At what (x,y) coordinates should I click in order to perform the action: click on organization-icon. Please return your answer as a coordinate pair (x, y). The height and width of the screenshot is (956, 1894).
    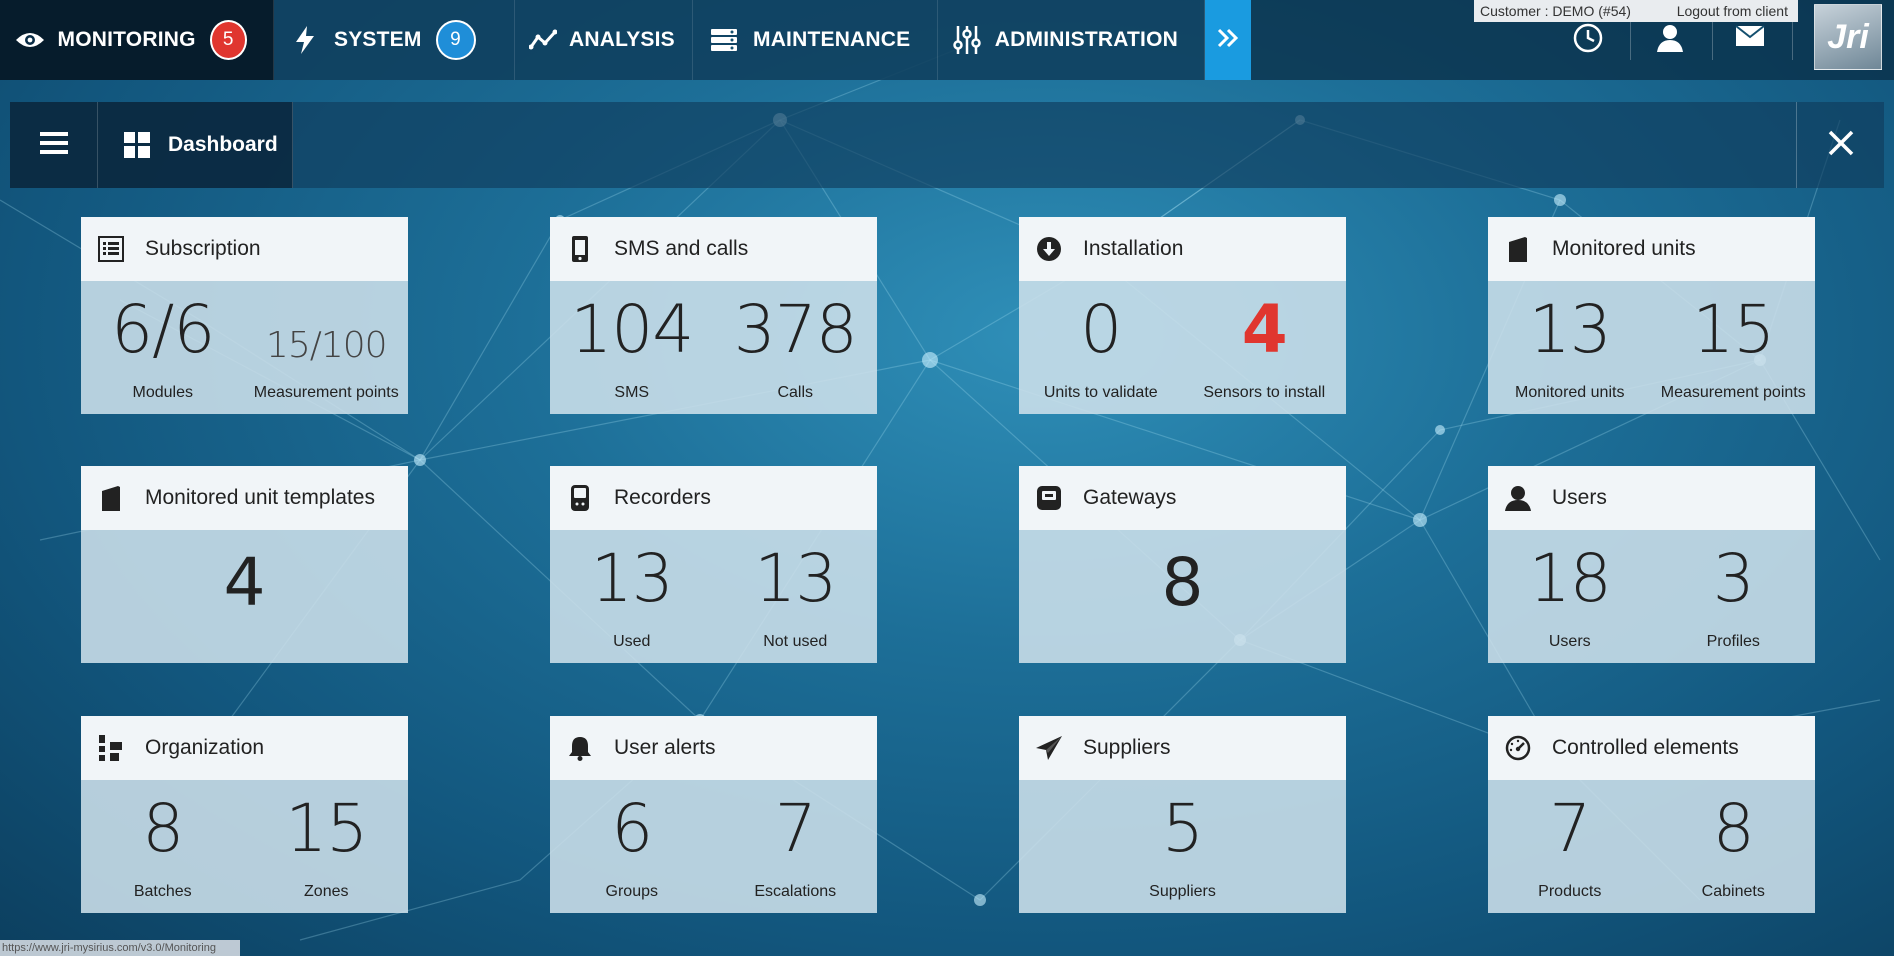
    Looking at the image, I should click on (111, 748).